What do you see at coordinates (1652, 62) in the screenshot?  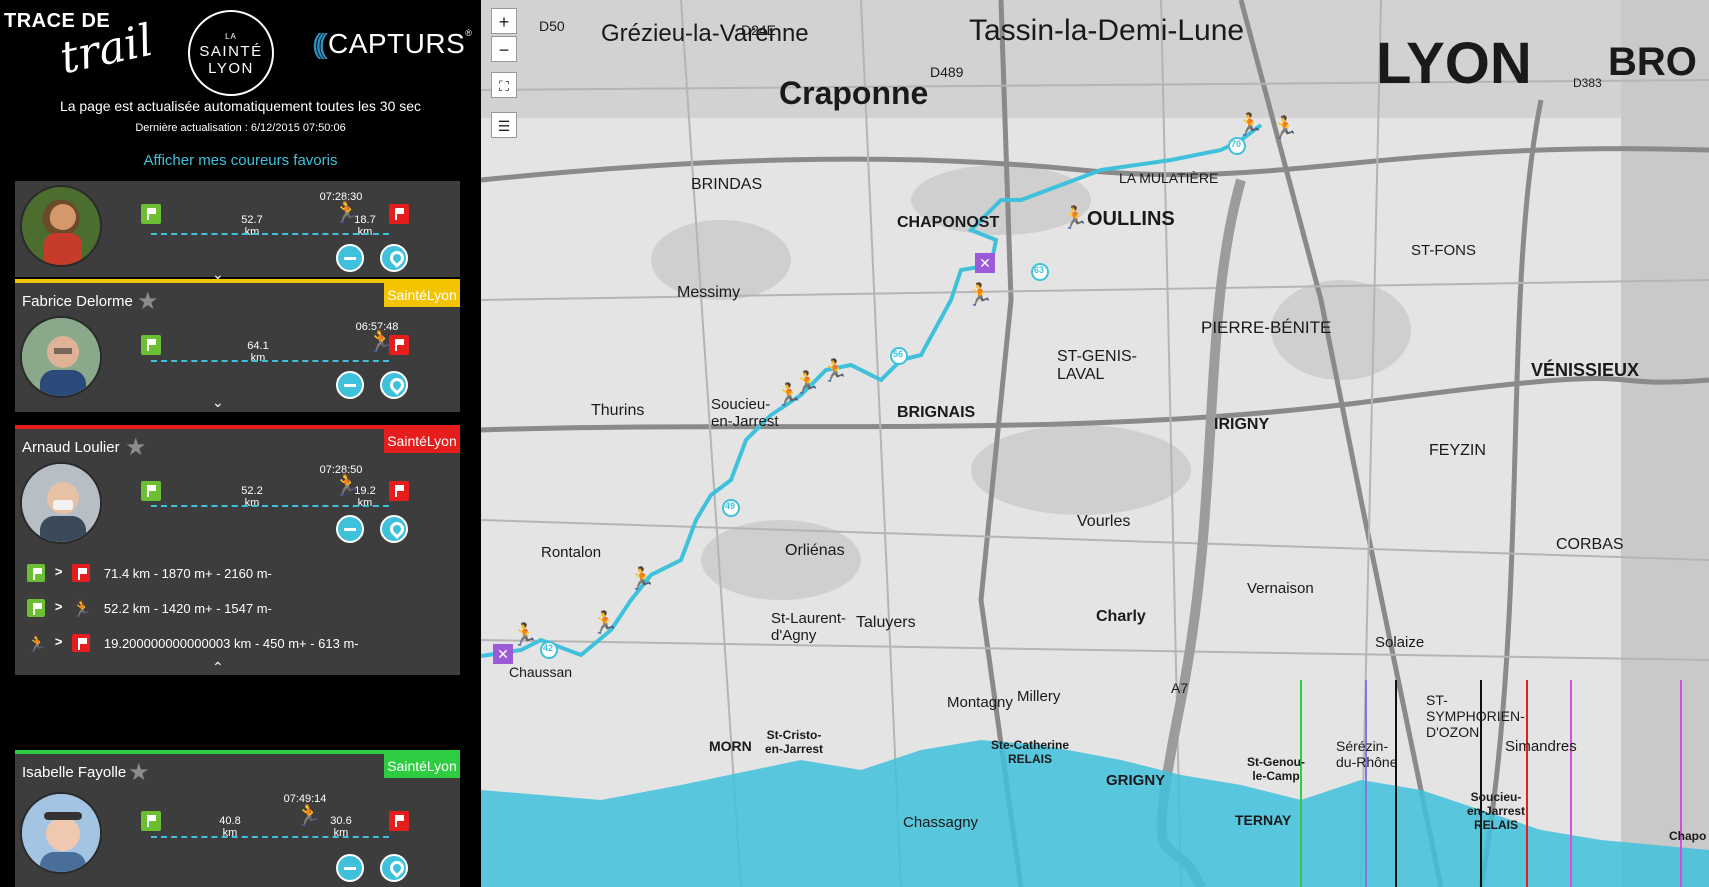 I see `place-label: BRO` at bounding box center [1652, 62].